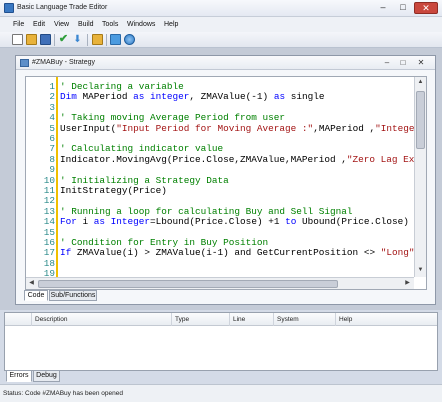 This screenshot has width=442, height=402. What do you see at coordinates (63, 39) in the screenshot?
I see `check-icon: ✔` at bounding box center [63, 39].